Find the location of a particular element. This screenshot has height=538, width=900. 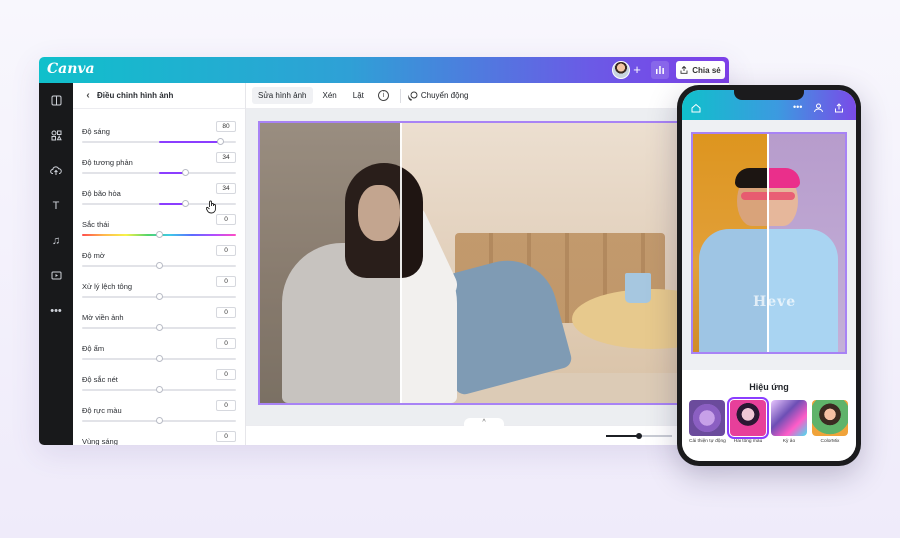

panel-title: Điều chỉnh hình ảnh is located at coordinates (135, 95).